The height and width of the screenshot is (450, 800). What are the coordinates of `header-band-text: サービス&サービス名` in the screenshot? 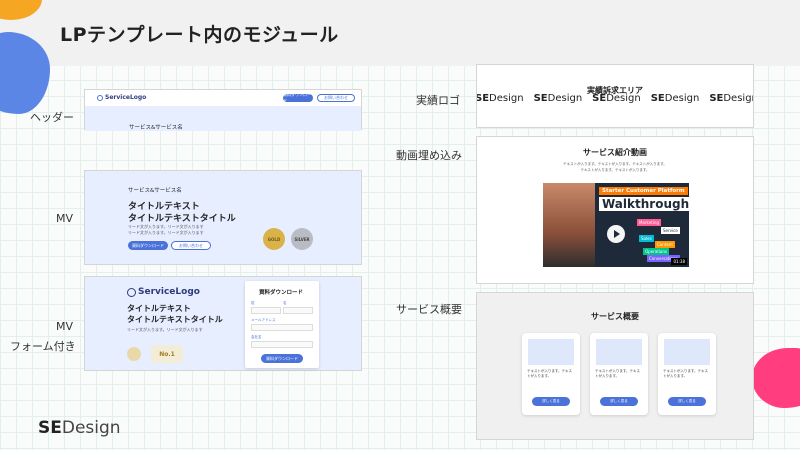 It's located at (156, 128).